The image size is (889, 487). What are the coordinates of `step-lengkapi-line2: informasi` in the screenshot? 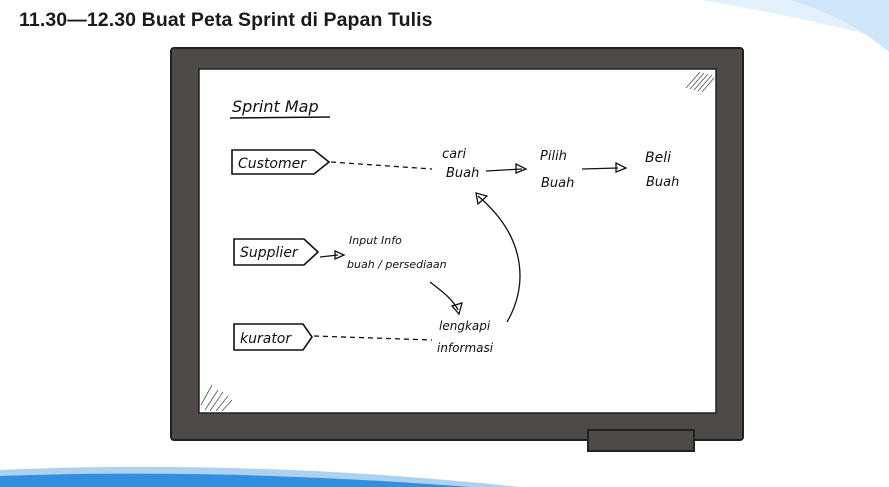 It's located at (465, 348).